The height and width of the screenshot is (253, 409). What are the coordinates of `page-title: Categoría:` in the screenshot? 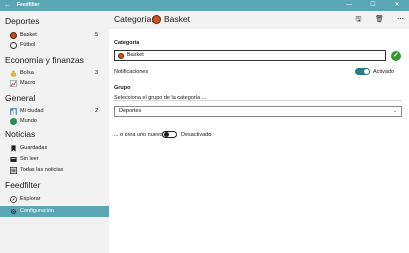 It's located at (134, 19).